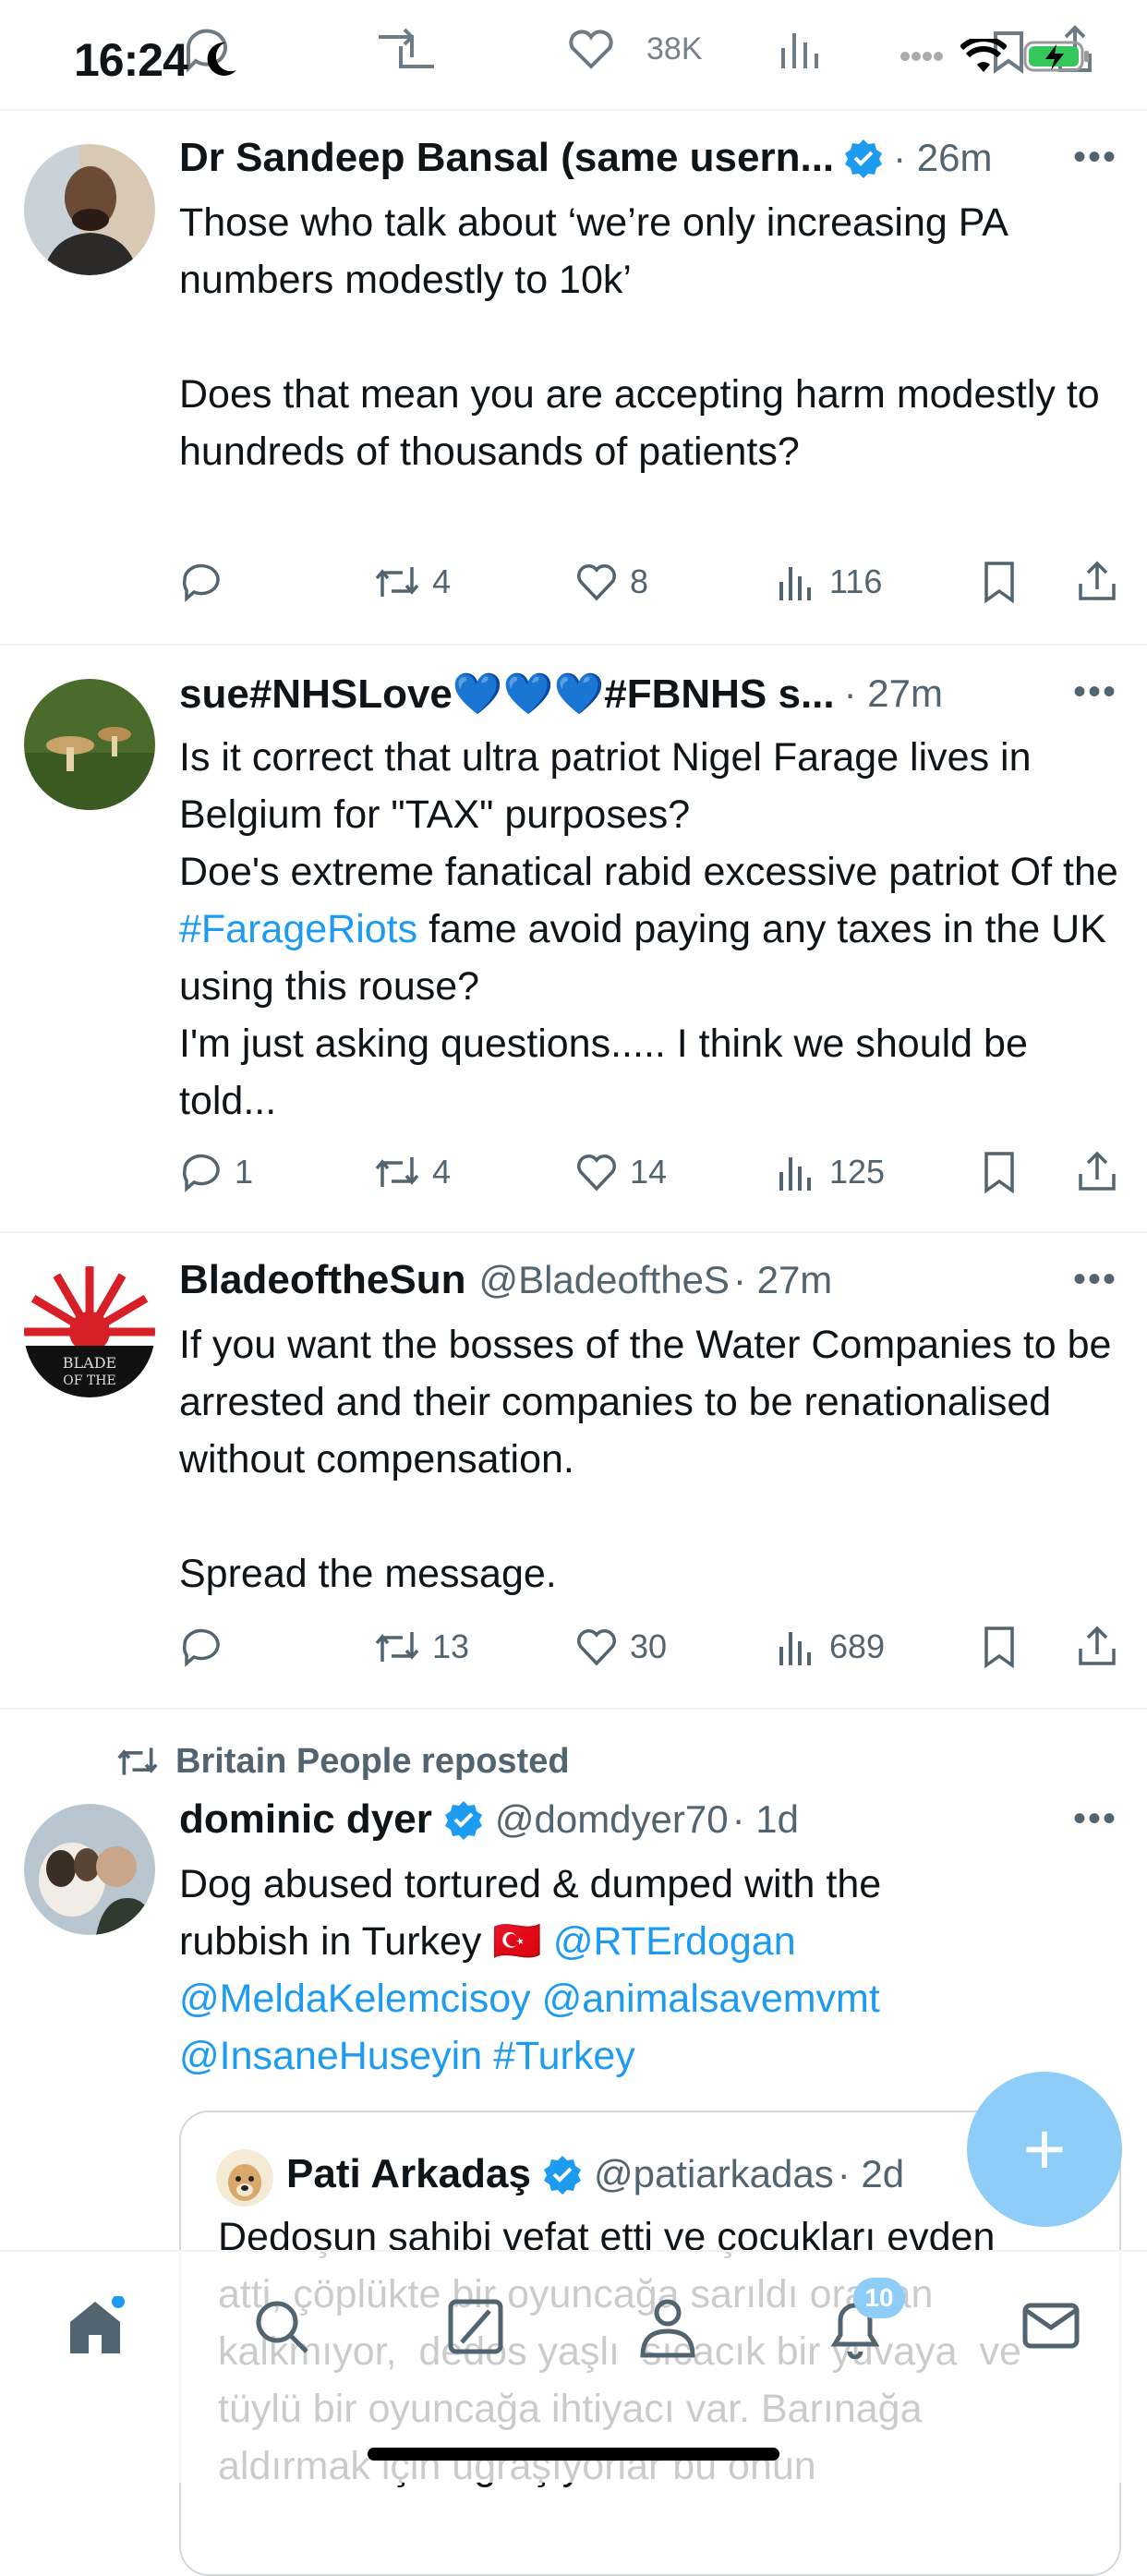 The width and height of the screenshot is (1147, 2576). Describe the element at coordinates (564, 2056) in the screenshot. I see `hashtag-link: #Turkey` at that location.